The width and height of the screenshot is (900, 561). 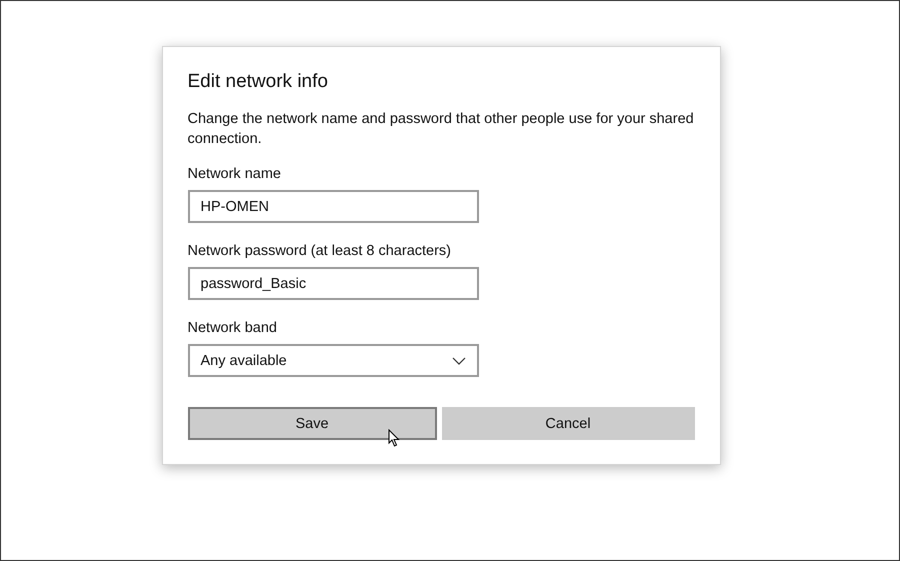 I want to click on chevron-down-icon, so click(x=459, y=360).